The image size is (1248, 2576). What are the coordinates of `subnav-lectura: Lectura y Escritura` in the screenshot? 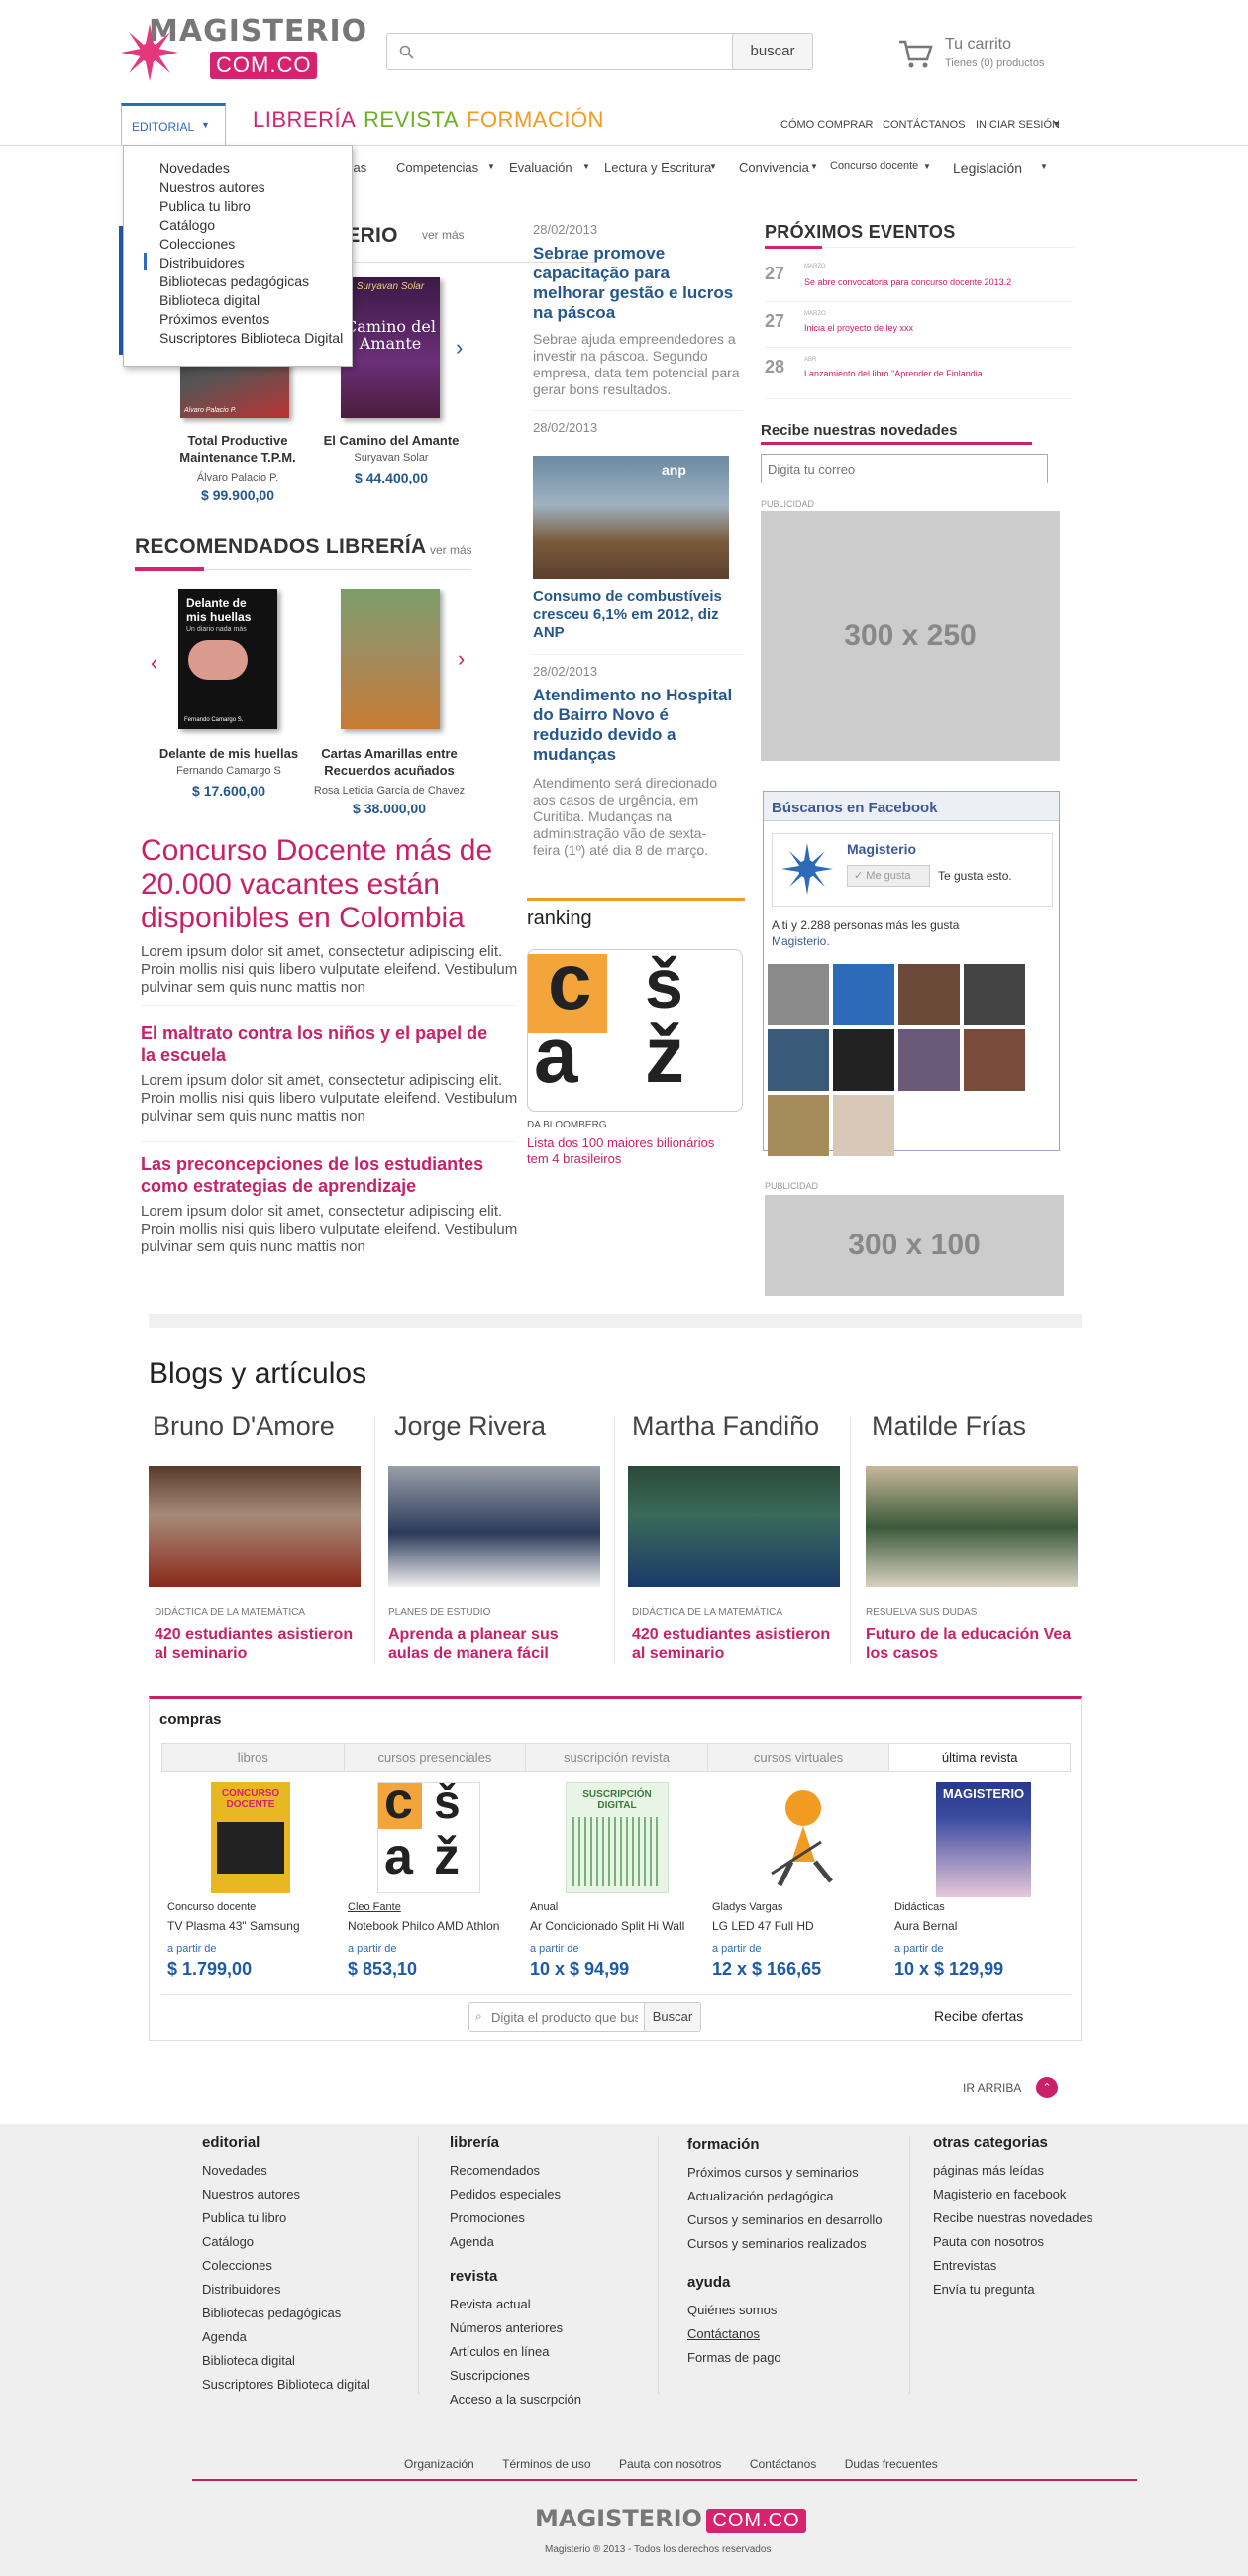 It's located at (657, 168).